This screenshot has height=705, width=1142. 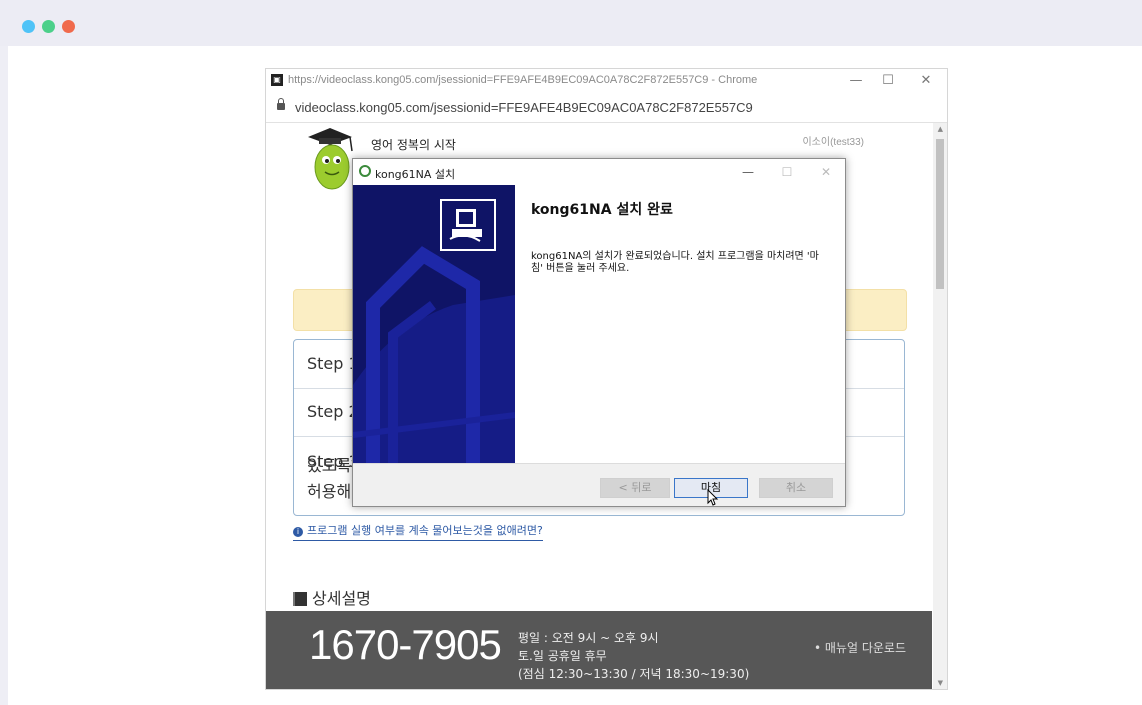 I want to click on dialog-maximize-button: ☐, so click(x=787, y=172).